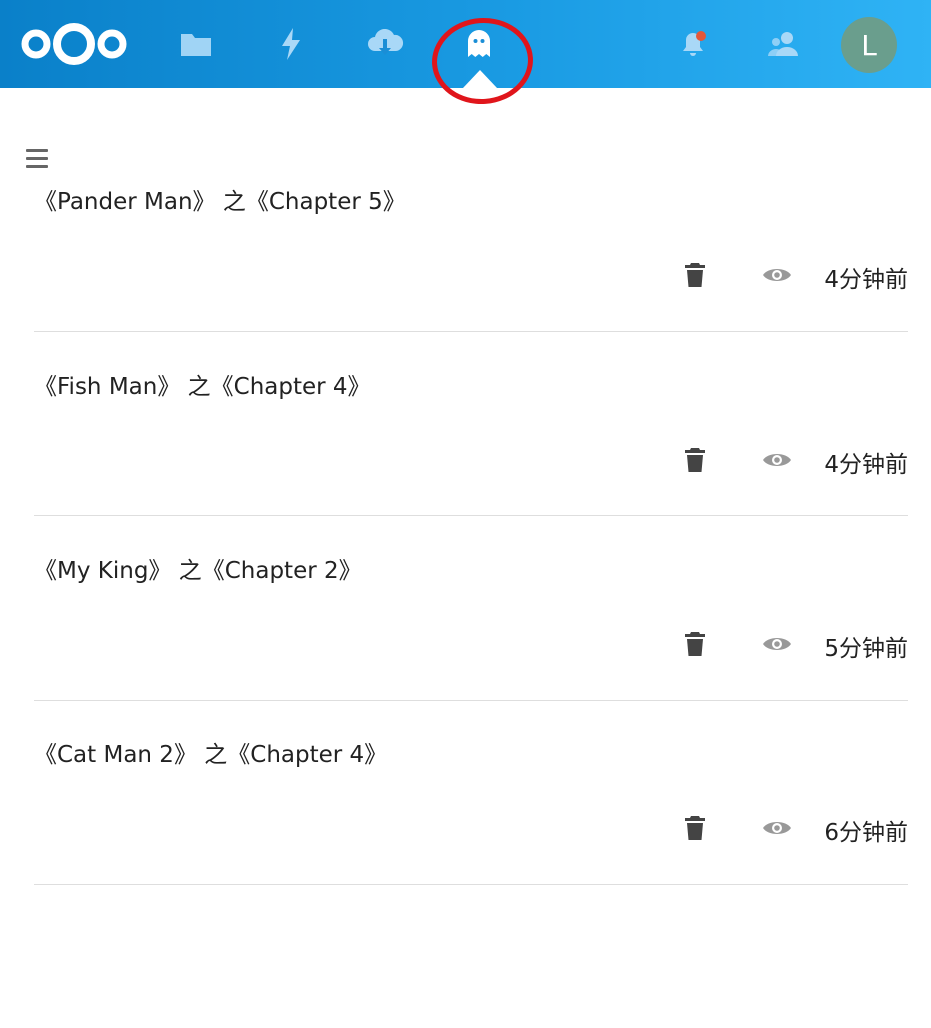  Describe the element at coordinates (74, 44) in the screenshot. I see `nextcloud-logo-icon` at that location.